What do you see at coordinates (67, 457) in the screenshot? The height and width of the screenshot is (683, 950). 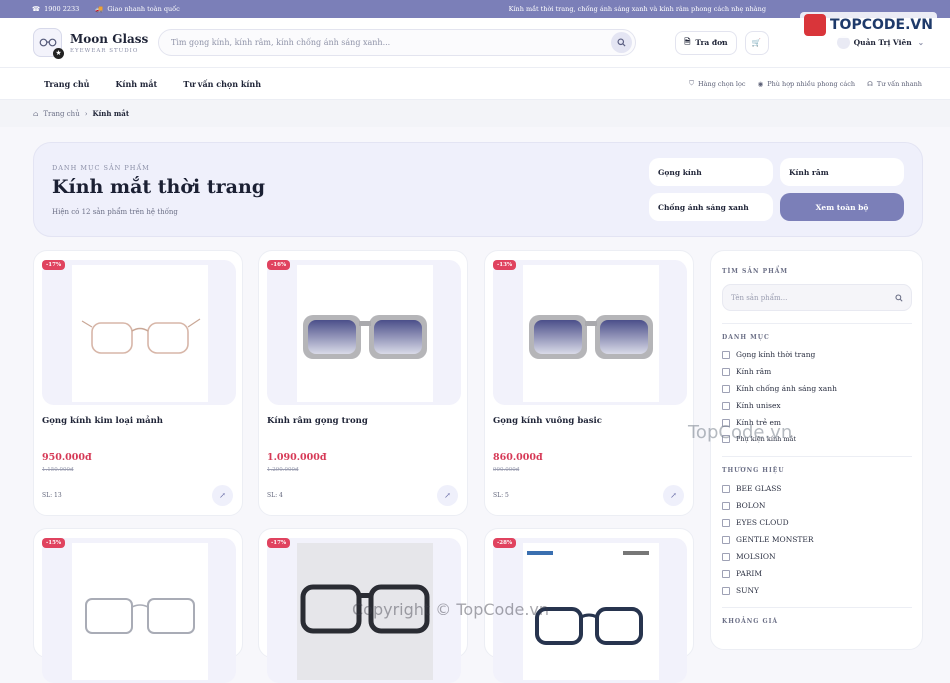 I see `product-price: 950.000đ` at bounding box center [67, 457].